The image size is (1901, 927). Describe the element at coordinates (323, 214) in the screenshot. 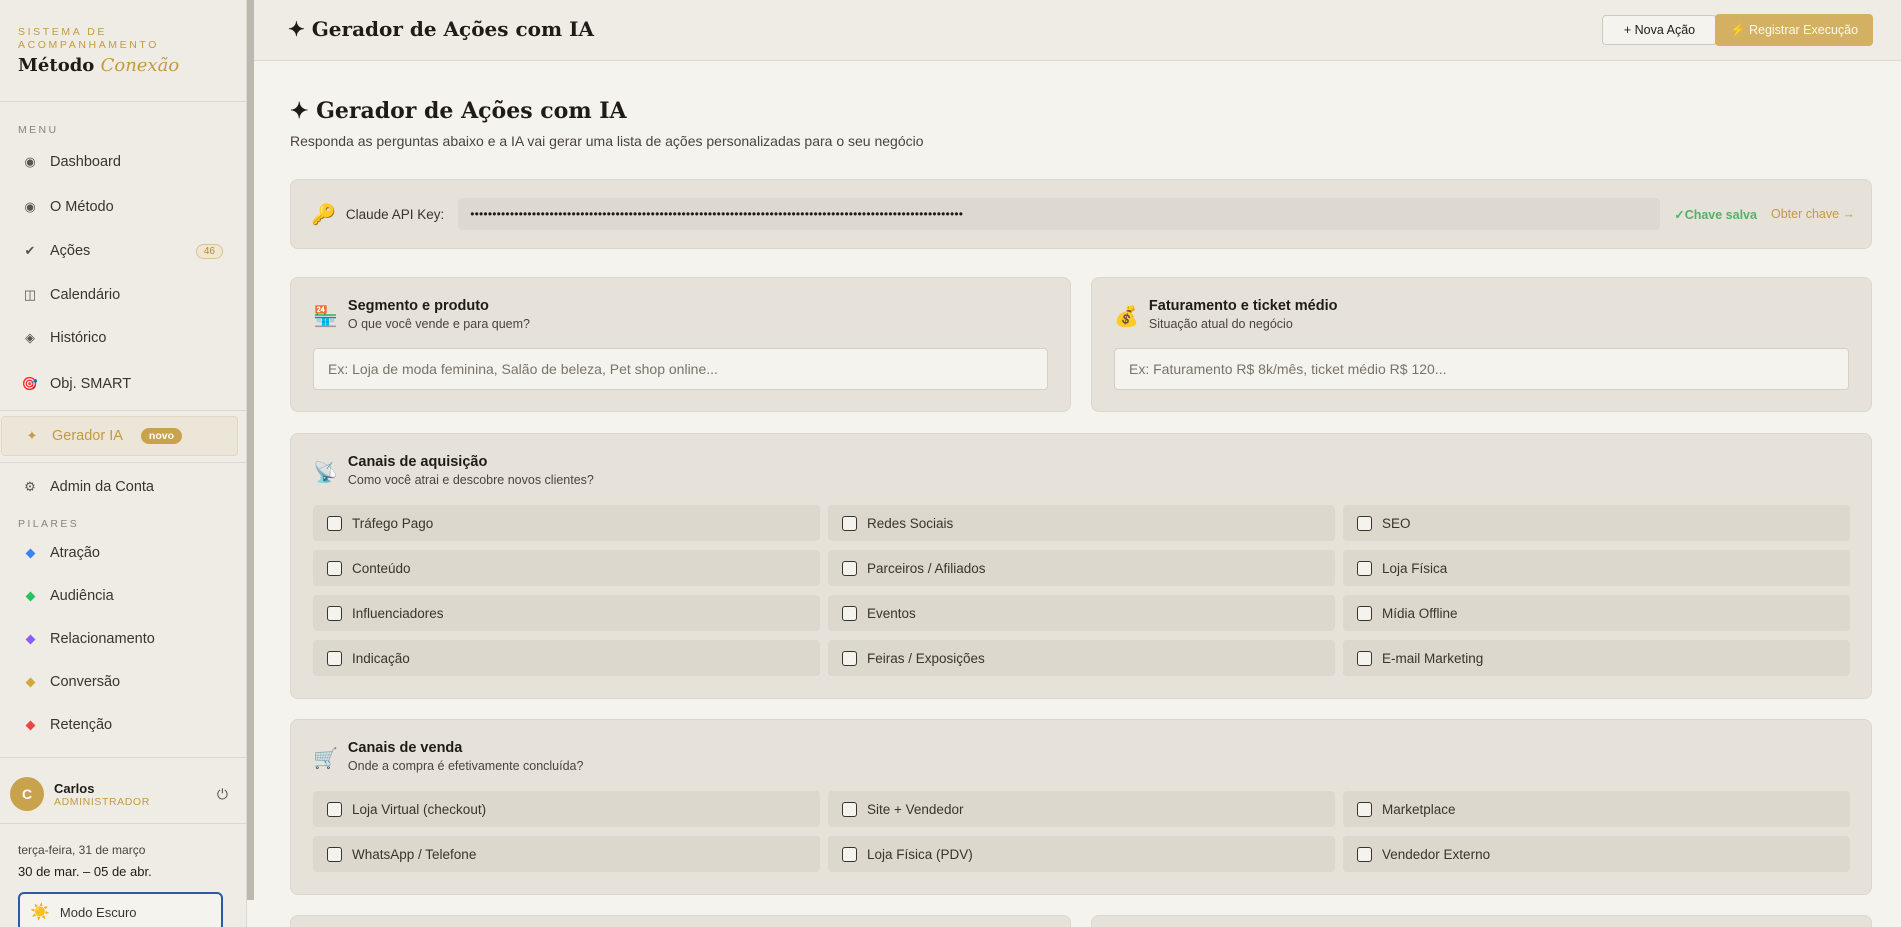

I see `key-icon: 🔑` at that location.